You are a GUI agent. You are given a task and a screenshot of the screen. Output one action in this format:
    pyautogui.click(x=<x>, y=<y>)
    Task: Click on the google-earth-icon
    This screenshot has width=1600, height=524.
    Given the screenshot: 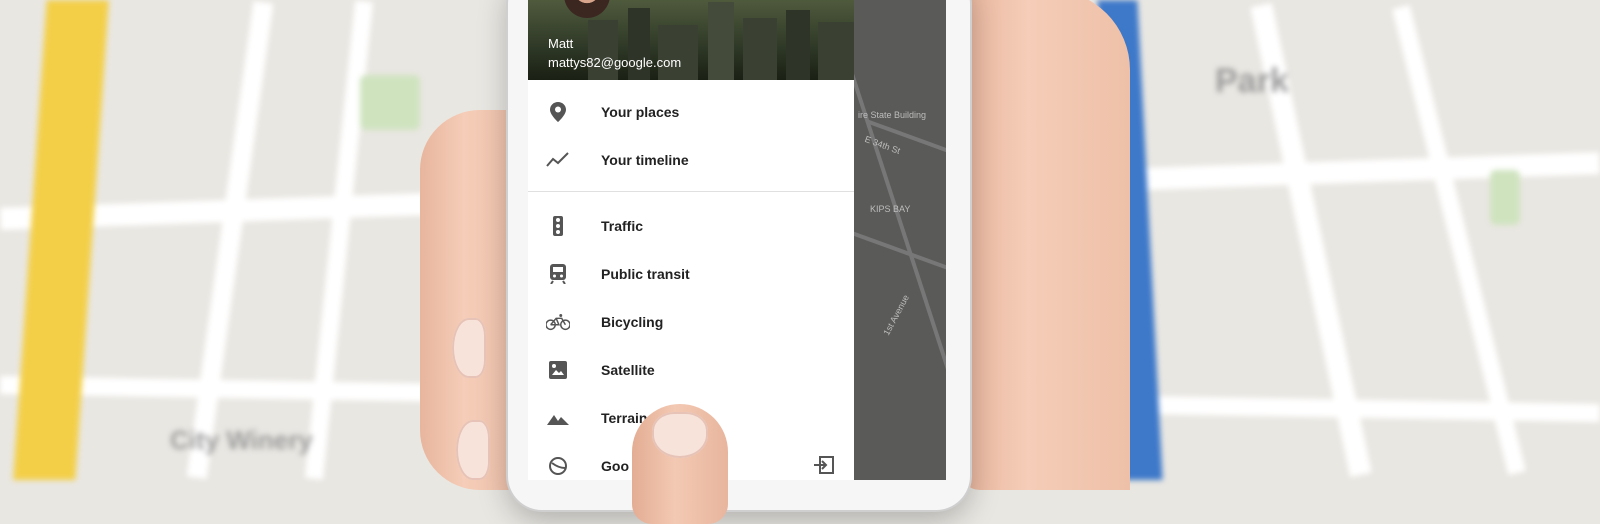 What is the action you would take?
    pyautogui.click(x=558, y=466)
    